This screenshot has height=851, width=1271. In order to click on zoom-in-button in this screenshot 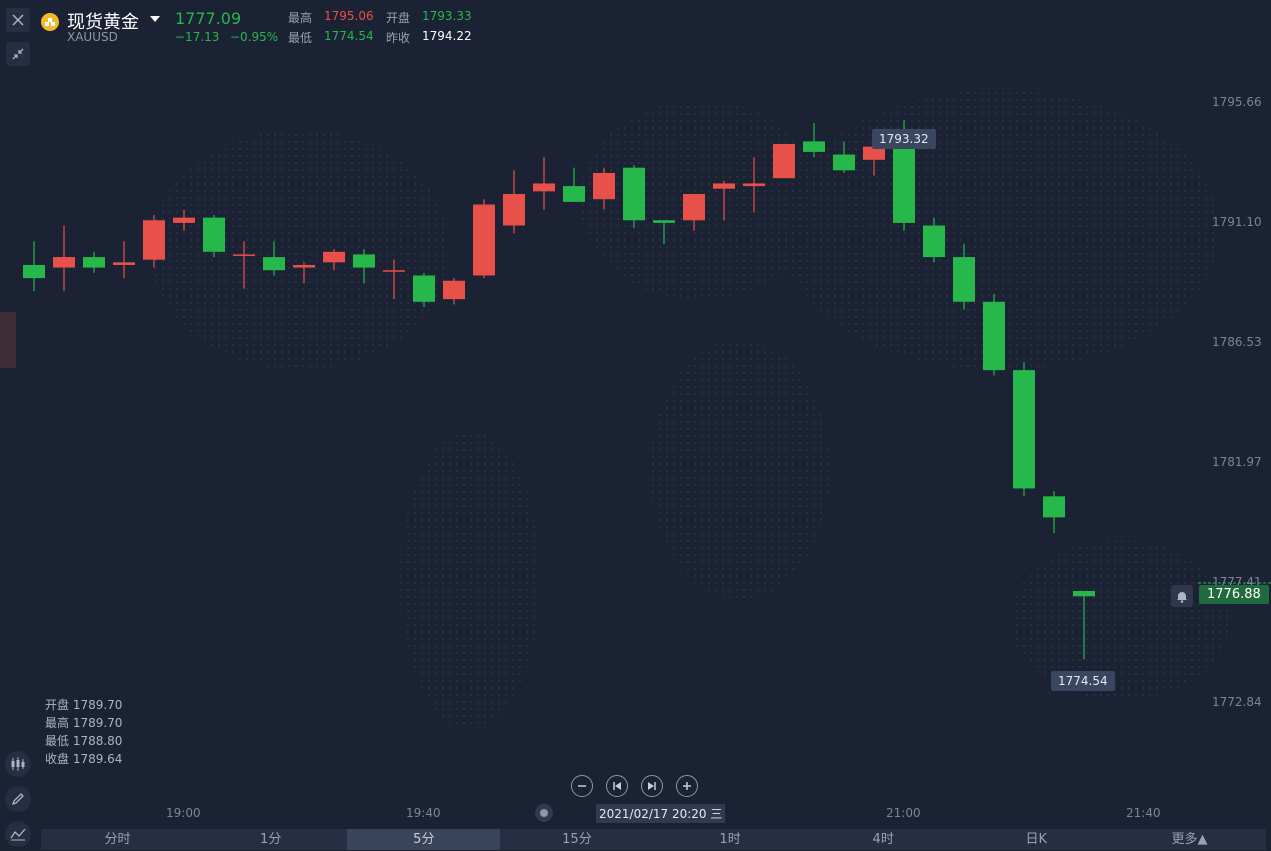, I will do `click(687, 786)`.